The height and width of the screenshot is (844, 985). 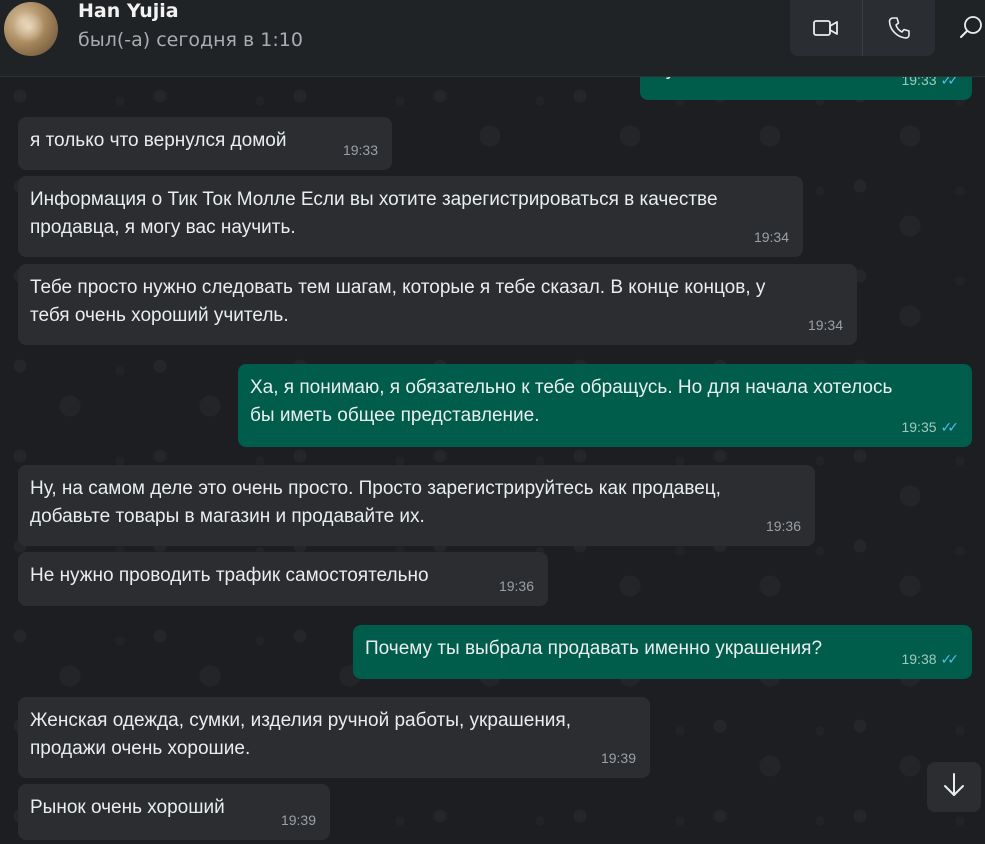 I want to click on message-time: 19:35, so click(x=919, y=427).